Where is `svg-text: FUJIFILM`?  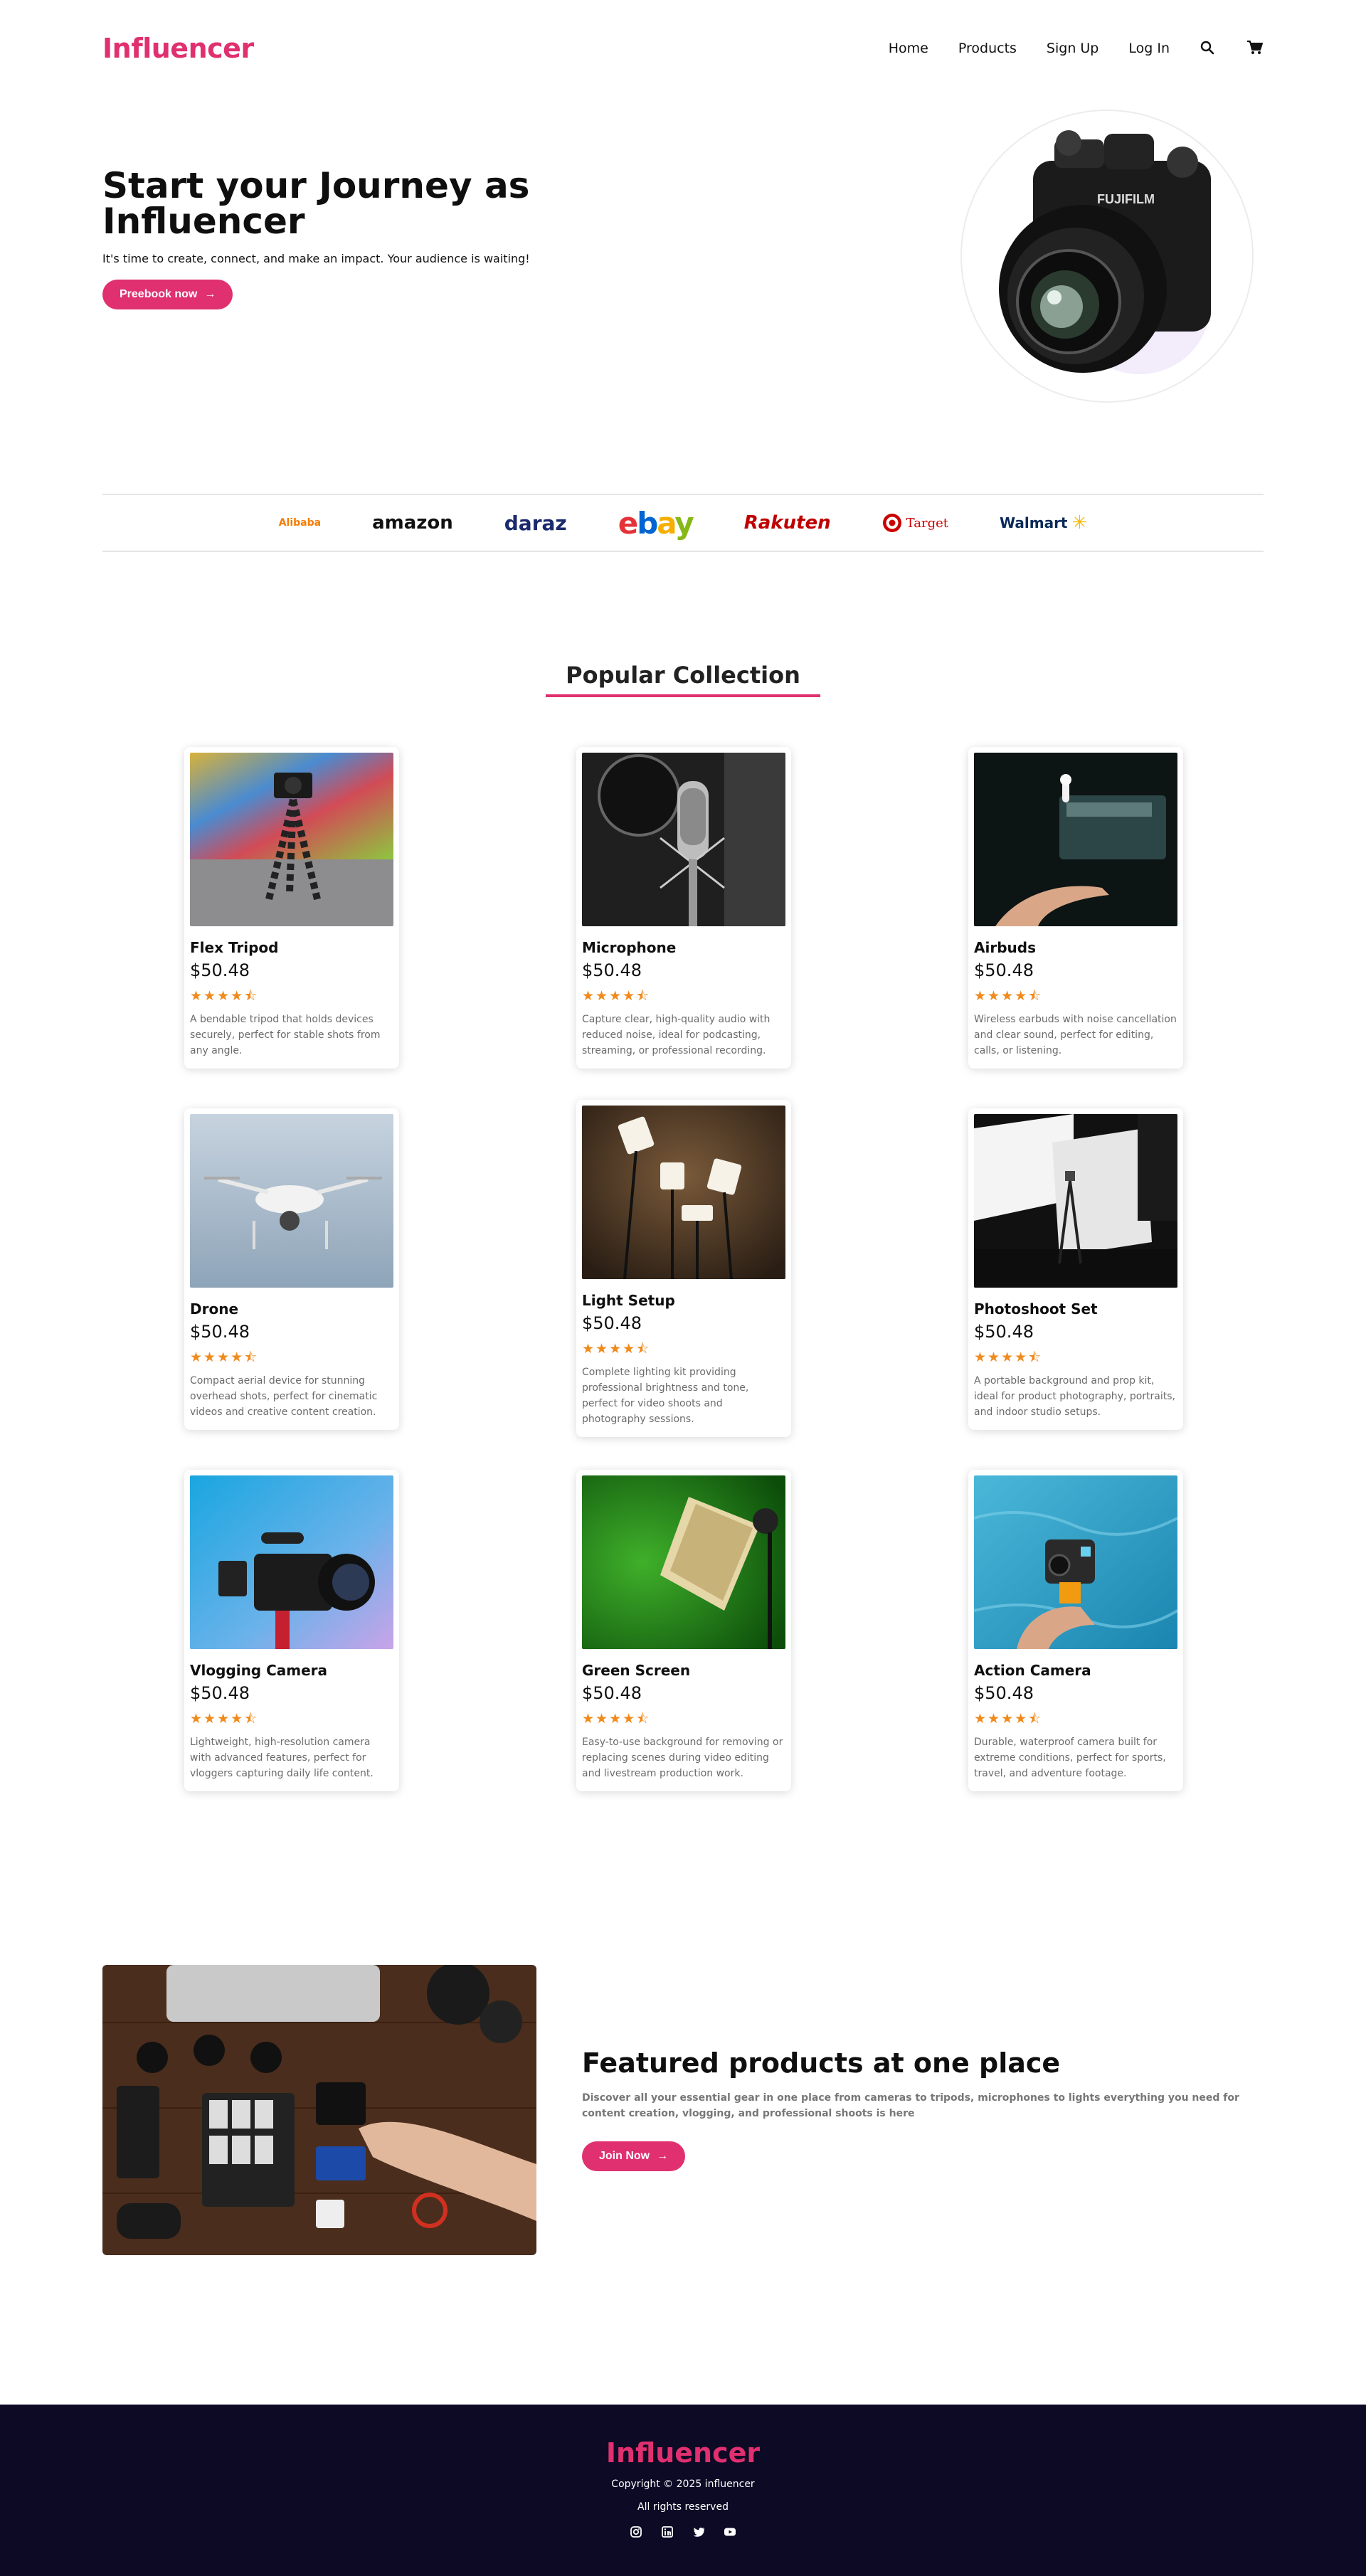 svg-text: FUJIFILM is located at coordinates (1126, 199).